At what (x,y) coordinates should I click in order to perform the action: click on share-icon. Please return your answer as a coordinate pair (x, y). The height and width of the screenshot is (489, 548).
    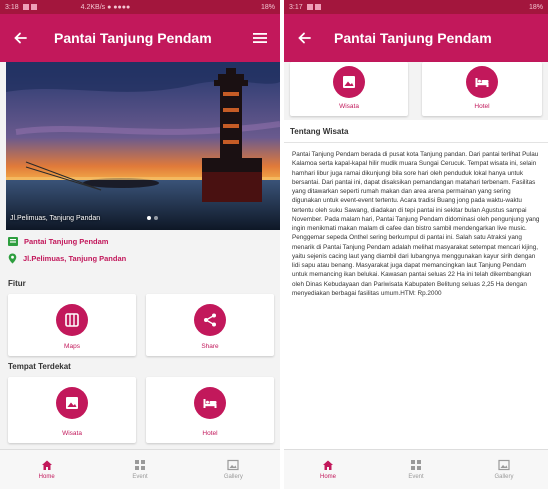
    Looking at the image, I should click on (210, 320).